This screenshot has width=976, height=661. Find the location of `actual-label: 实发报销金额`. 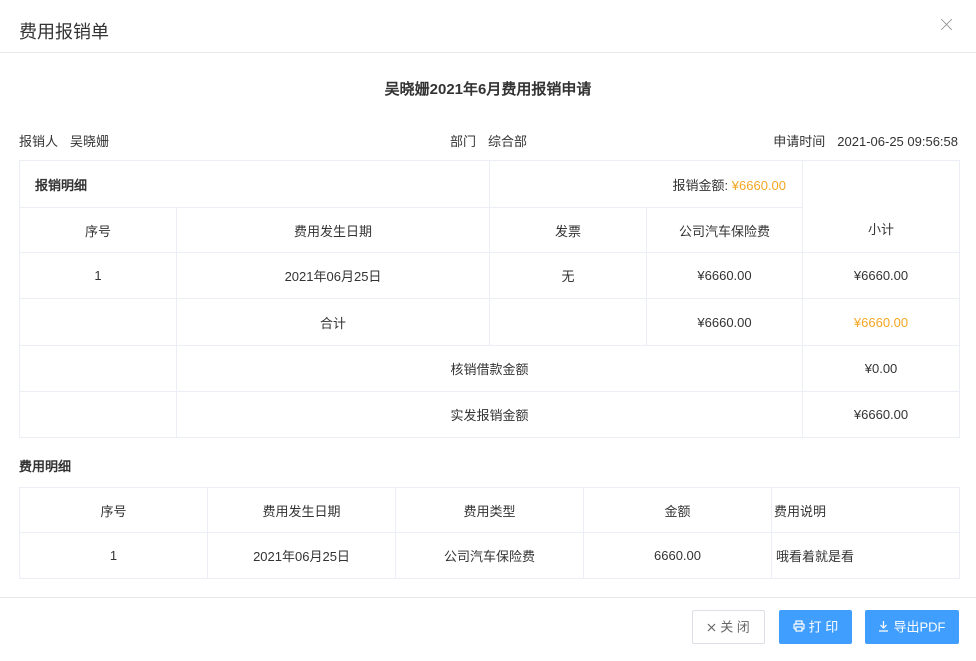

actual-label: 实发报销金额 is located at coordinates (489, 414).